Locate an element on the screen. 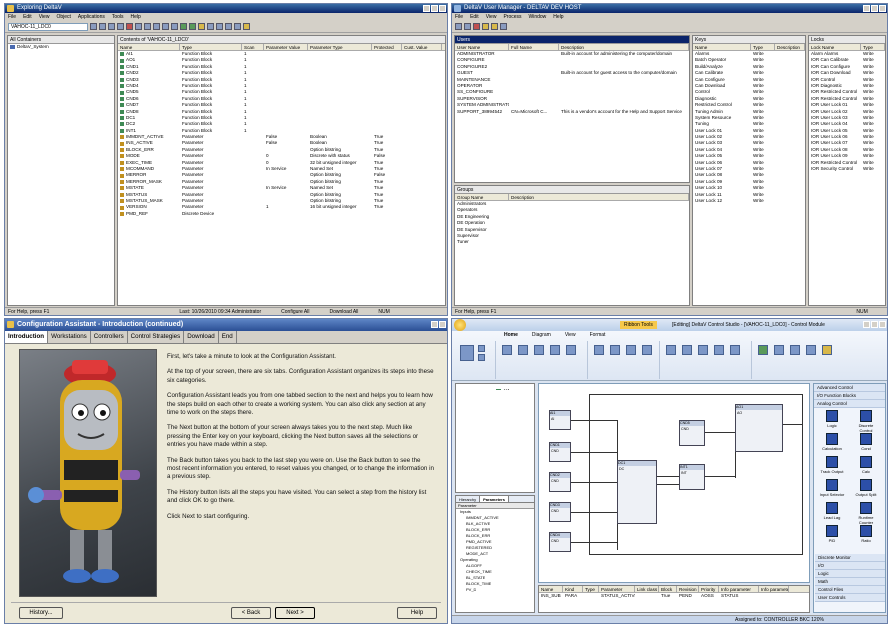  tab-end: End is located at coordinates (228, 337).